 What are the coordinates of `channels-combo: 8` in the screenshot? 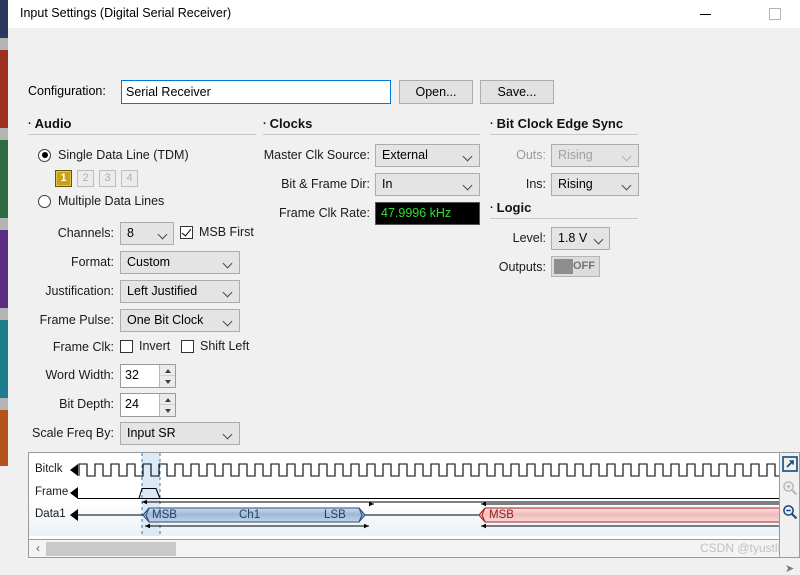 It's located at (147, 233).